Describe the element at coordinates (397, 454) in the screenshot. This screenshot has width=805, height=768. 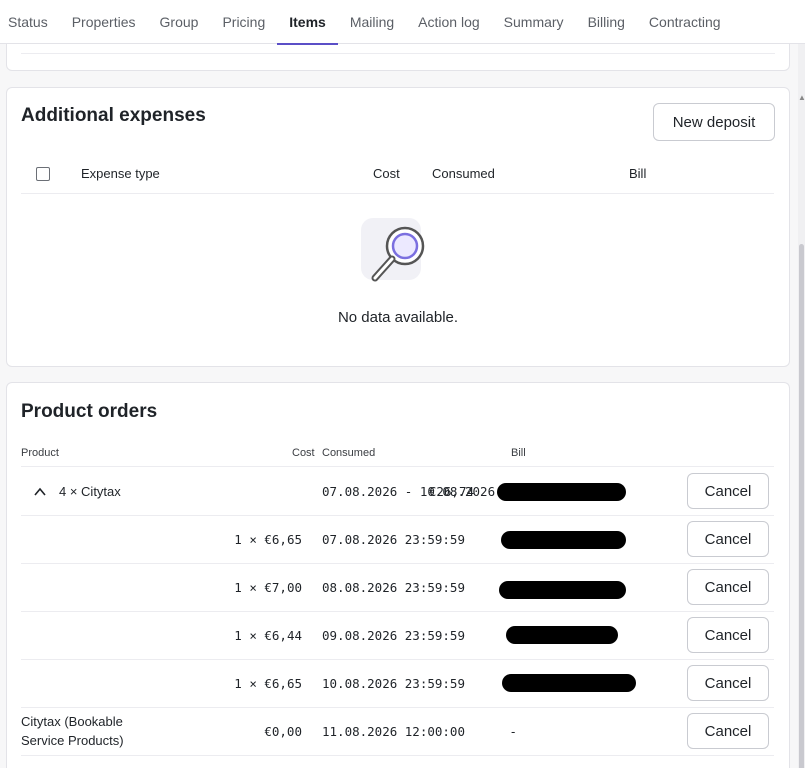
I see `orders-table-header: Product Cost Consumed Bill` at that location.